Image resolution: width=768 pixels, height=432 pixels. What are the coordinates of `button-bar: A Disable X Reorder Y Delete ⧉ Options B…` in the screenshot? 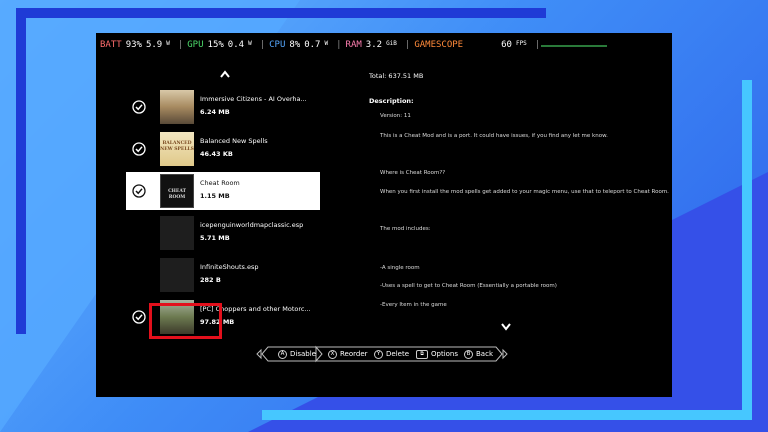 It's located at (382, 354).